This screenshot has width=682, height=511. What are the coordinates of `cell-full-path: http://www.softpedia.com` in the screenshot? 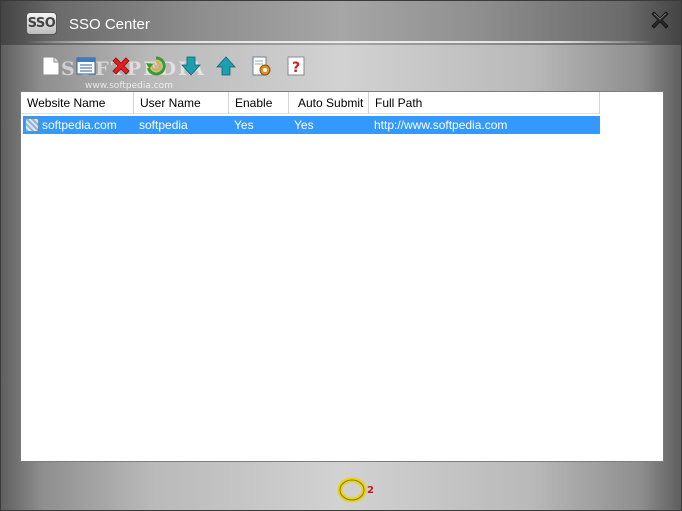 It's located at (441, 125).